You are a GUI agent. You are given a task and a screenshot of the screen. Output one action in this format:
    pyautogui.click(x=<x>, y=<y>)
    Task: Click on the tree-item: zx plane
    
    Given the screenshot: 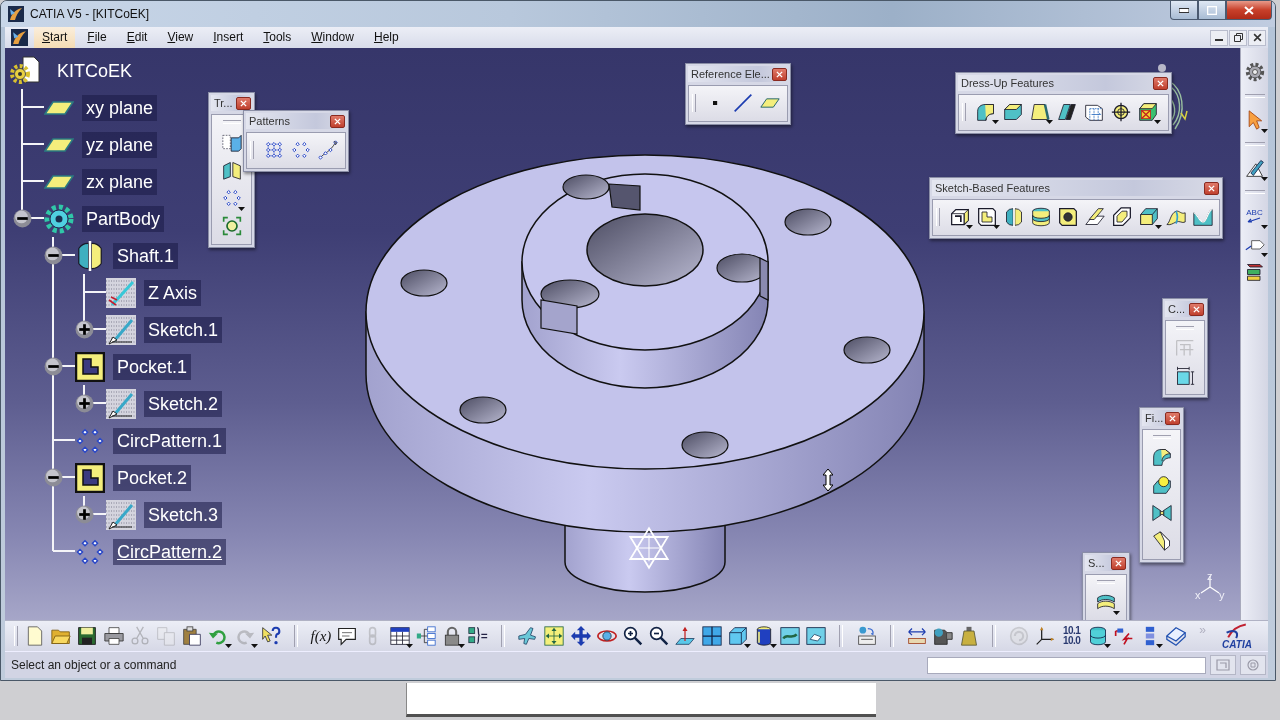 What is the action you would take?
    pyautogui.click(x=120, y=181)
    